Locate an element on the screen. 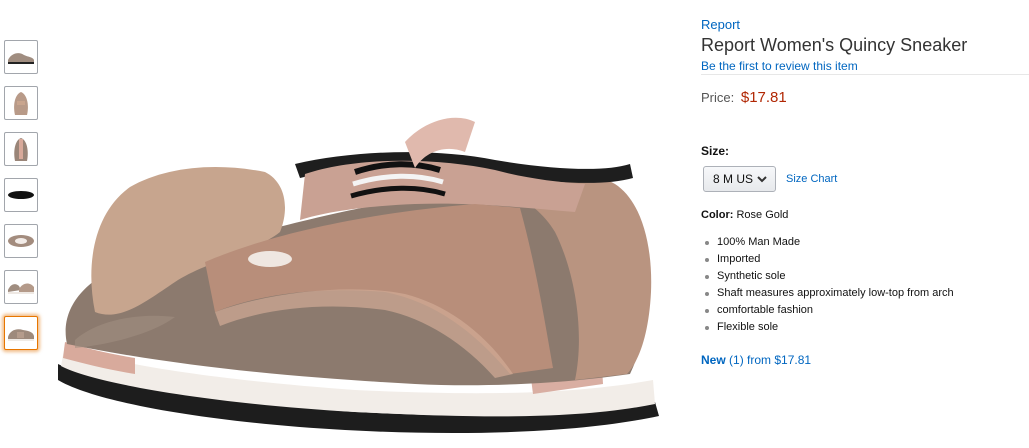  feature-item: comfortable fashion is located at coordinates (829, 310).